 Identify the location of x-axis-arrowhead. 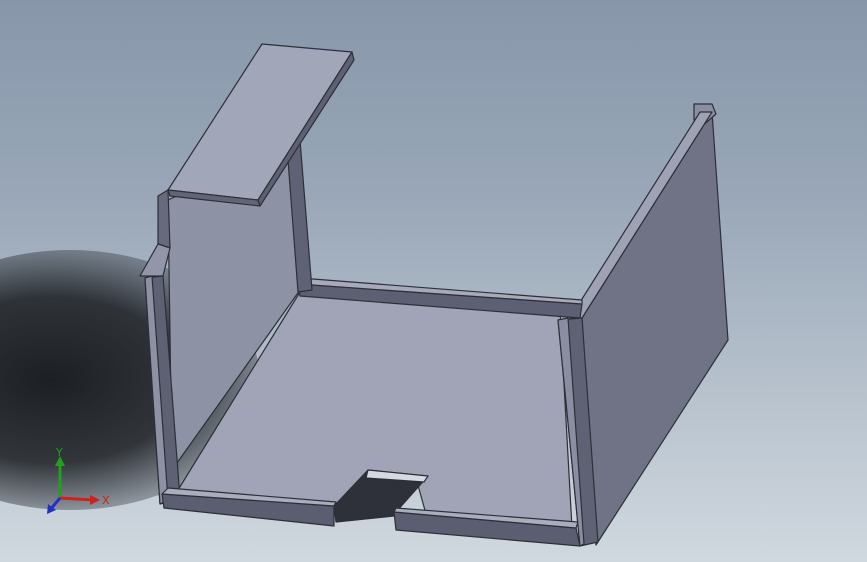
(95, 500).